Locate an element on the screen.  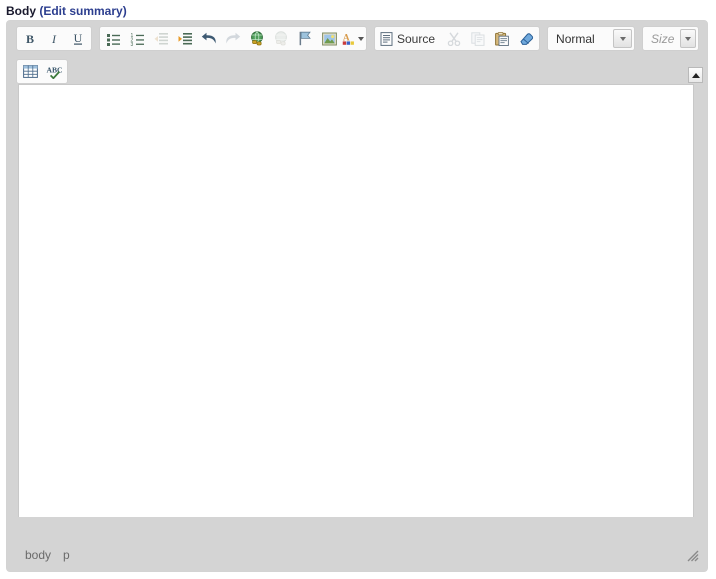
svg-text: B is located at coordinates (30, 39).